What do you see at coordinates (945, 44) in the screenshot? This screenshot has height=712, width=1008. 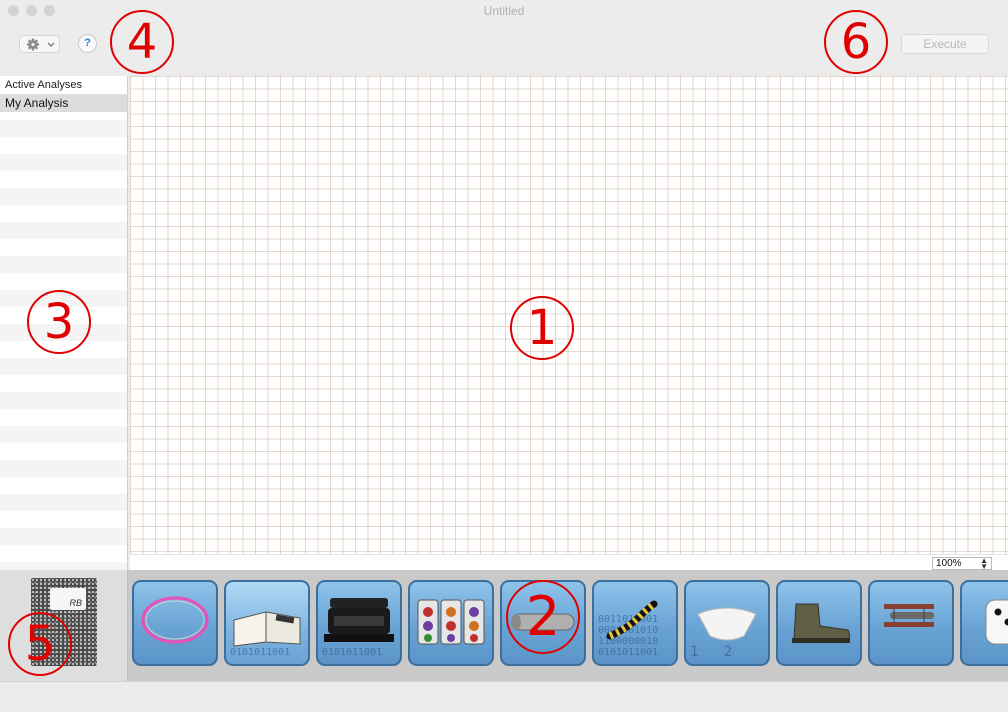 I see `execute-button: Execute` at bounding box center [945, 44].